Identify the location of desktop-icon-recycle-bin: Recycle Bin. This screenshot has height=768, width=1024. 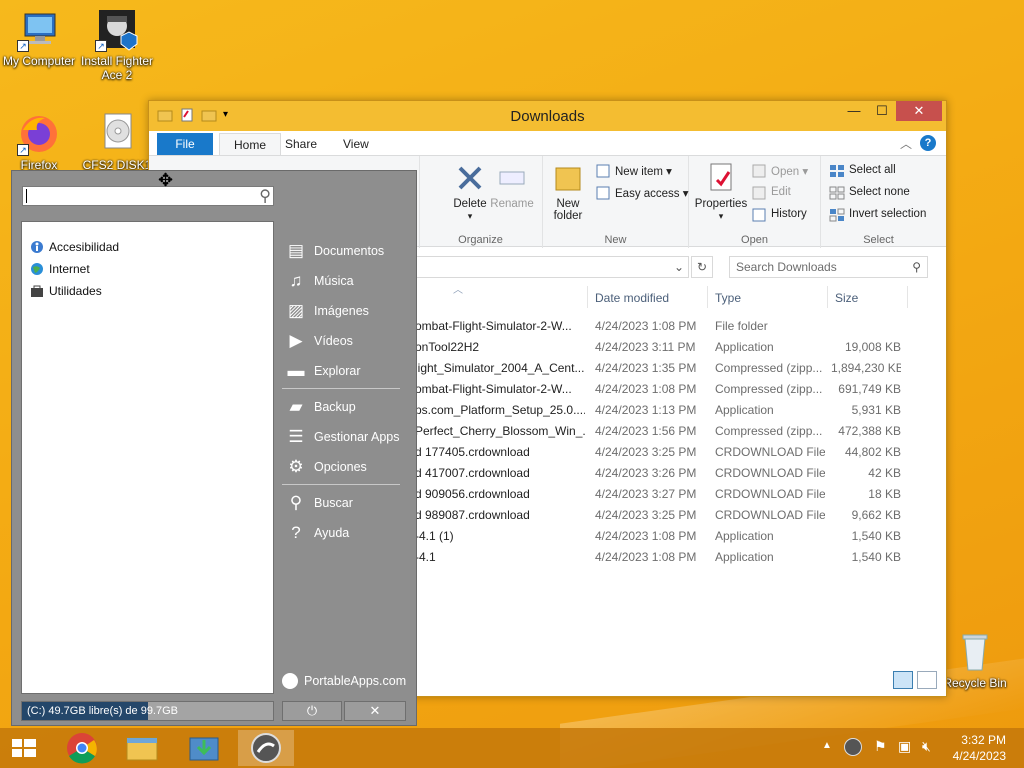
(975, 660).